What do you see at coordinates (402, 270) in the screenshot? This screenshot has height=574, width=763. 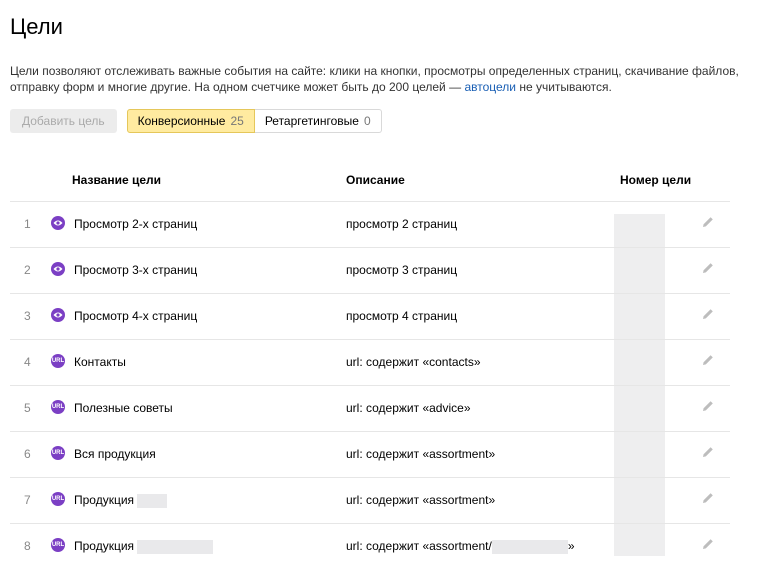 I see `goal-description: просмотр 3 страниц` at bounding box center [402, 270].